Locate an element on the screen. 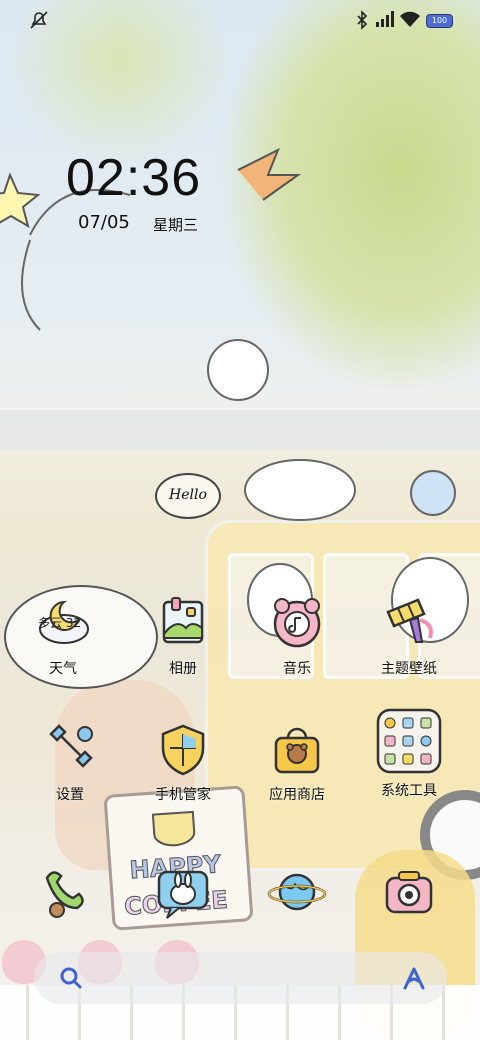 Image resolution: width=480 pixels, height=1040 pixels. battery-icon: 100 is located at coordinates (439, 21).